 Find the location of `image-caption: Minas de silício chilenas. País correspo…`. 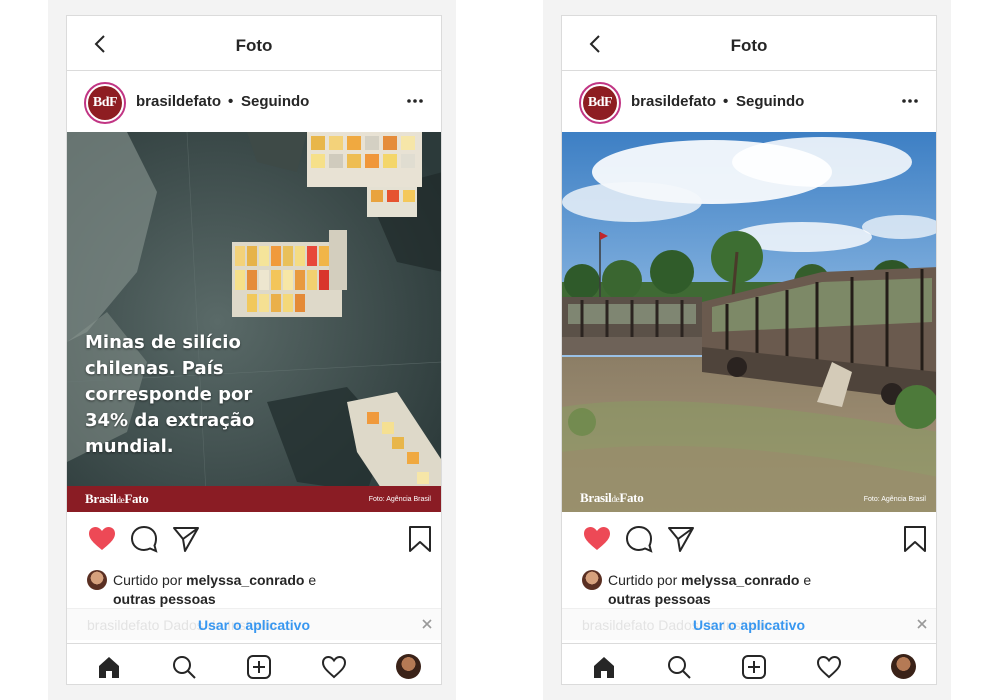

image-caption: Minas de silício chilenas. País correspo… is located at coordinates (170, 394).